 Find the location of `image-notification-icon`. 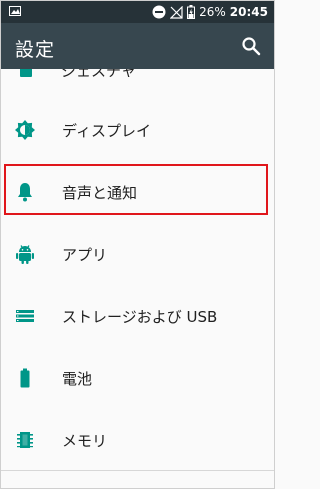

image-notification-icon is located at coordinates (15, 11).